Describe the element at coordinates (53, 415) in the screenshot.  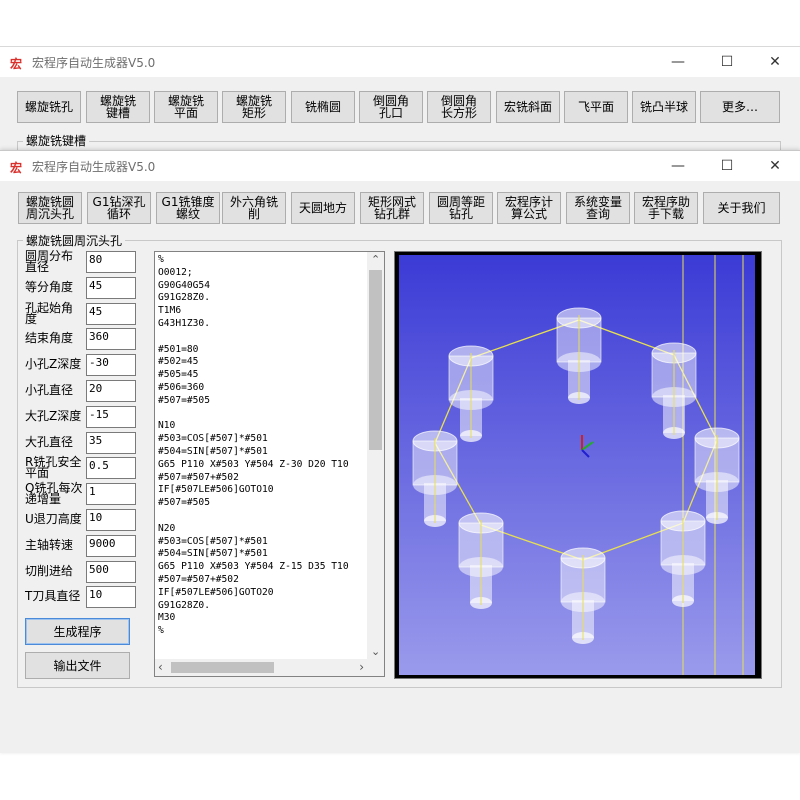
I see `field-label: 大孔Z深度` at that location.